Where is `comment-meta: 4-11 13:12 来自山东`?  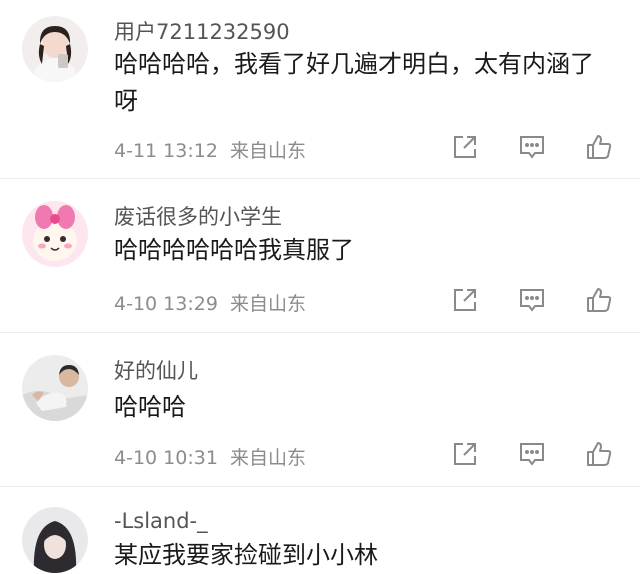
comment-meta: 4-11 13:12 来自山东 is located at coordinates (210, 149).